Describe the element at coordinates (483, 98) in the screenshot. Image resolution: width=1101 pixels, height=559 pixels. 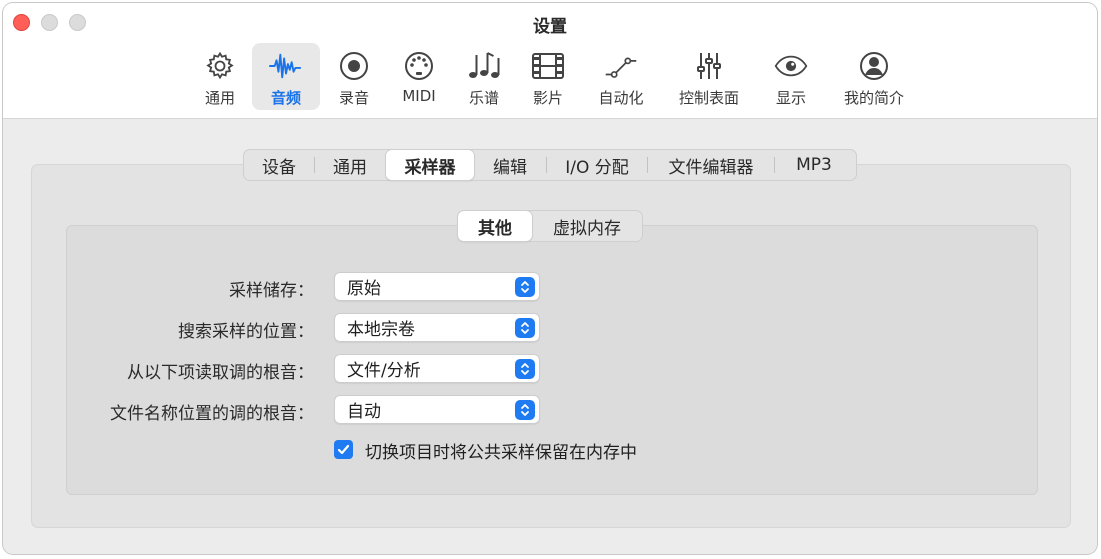
I see `toolbar-label-score: 乐谱` at that location.